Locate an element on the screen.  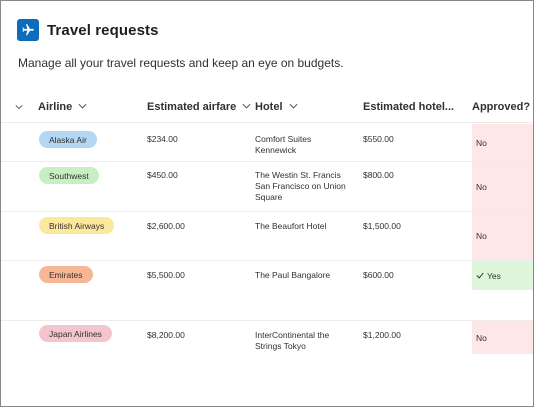
airline-pill: Southwest is located at coordinates (69, 175).